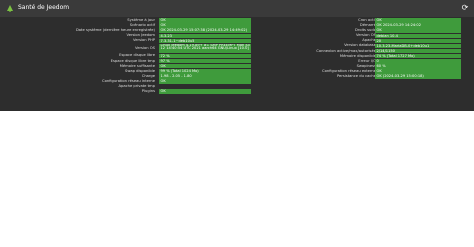 The image size is (474, 247). Describe the element at coordinates (205, 91) in the screenshot. I see `health-value: OK` at that location.